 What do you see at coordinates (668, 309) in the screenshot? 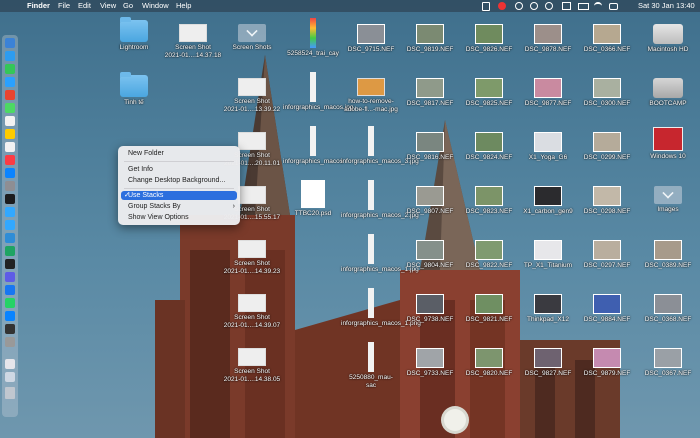
I see `desktop-icon: DSC_0368.NEF` at bounding box center [668, 309].